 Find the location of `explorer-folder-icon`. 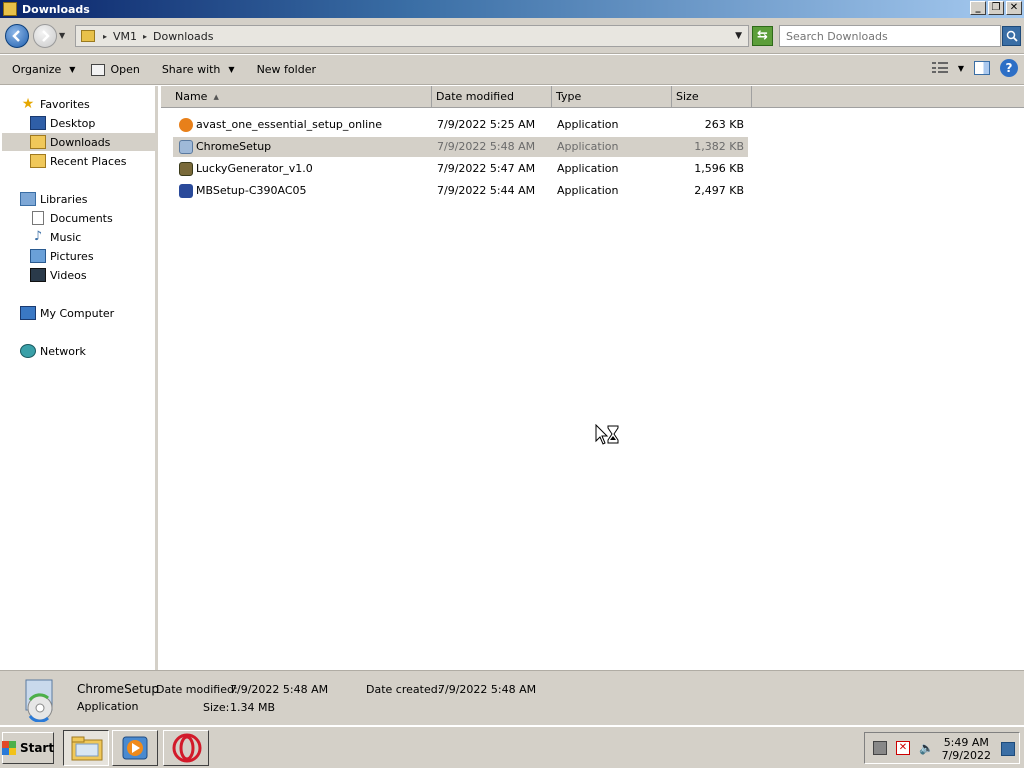

explorer-folder-icon is located at coordinates (87, 748).